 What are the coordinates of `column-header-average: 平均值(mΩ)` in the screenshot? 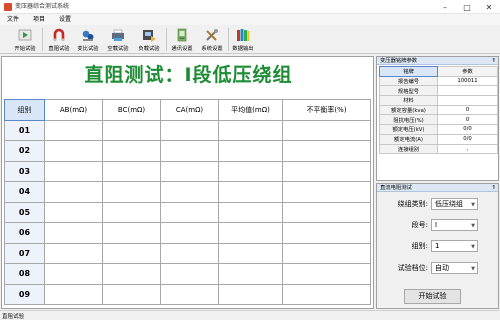 It's located at (250, 110).